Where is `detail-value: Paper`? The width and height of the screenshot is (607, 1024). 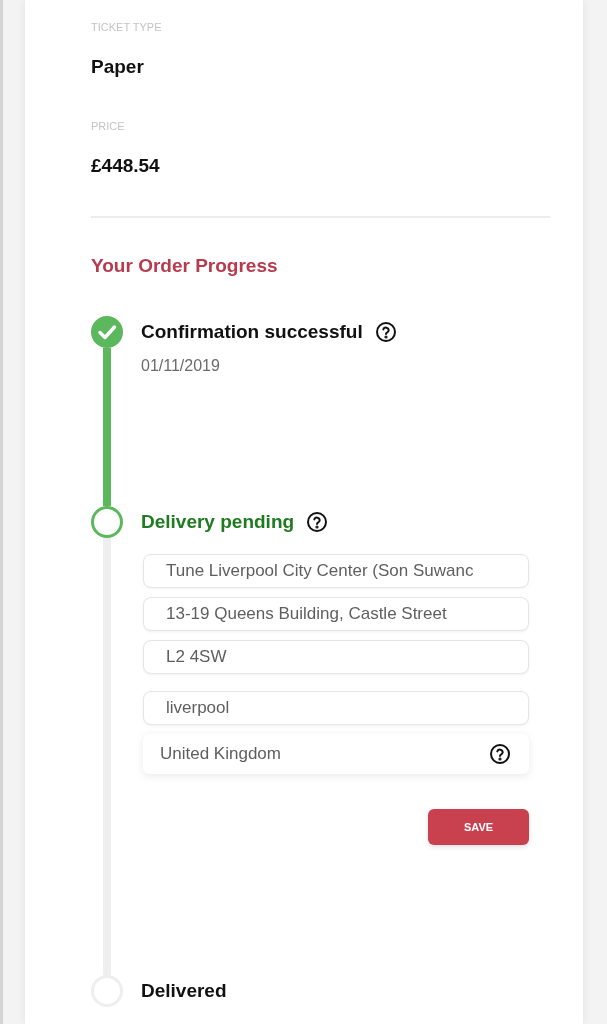
detail-value: Paper is located at coordinates (118, 67).